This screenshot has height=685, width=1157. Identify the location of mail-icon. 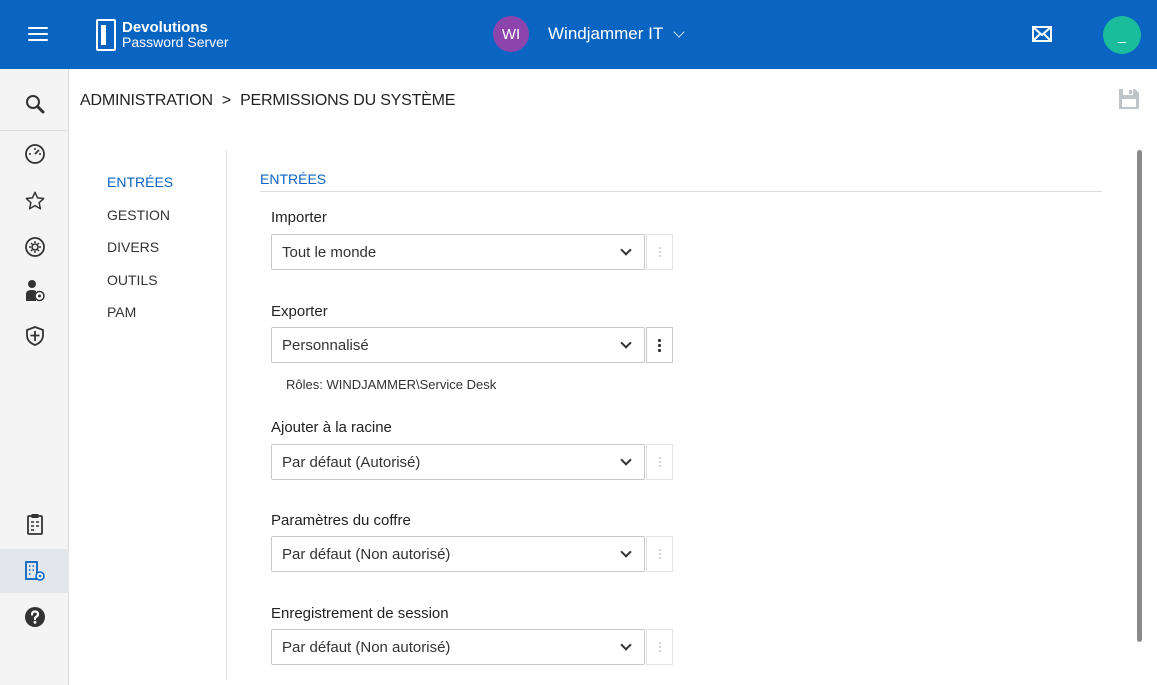
(1042, 34).